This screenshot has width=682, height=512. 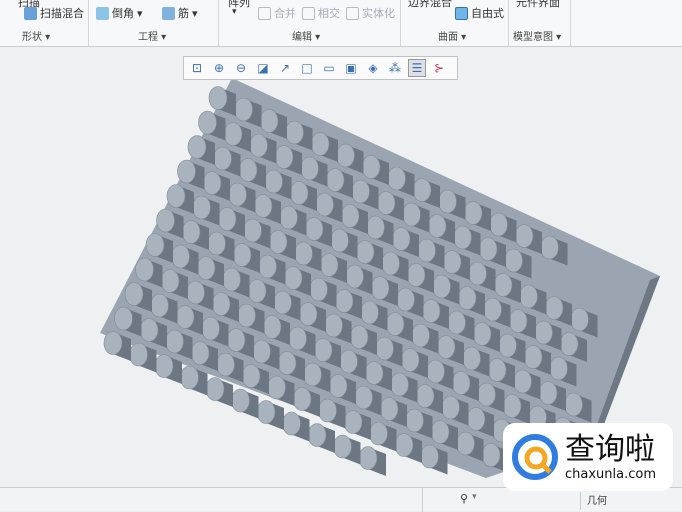 What do you see at coordinates (219, 68) in the screenshot?
I see `zoom-in-icon: ⊕` at bounding box center [219, 68].